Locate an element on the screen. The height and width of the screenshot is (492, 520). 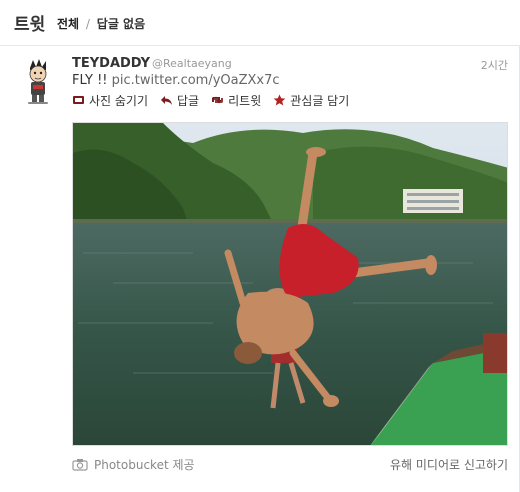
tweets-header: 트윗 전체 / 답글 없음 is located at coordinates (260, 23).